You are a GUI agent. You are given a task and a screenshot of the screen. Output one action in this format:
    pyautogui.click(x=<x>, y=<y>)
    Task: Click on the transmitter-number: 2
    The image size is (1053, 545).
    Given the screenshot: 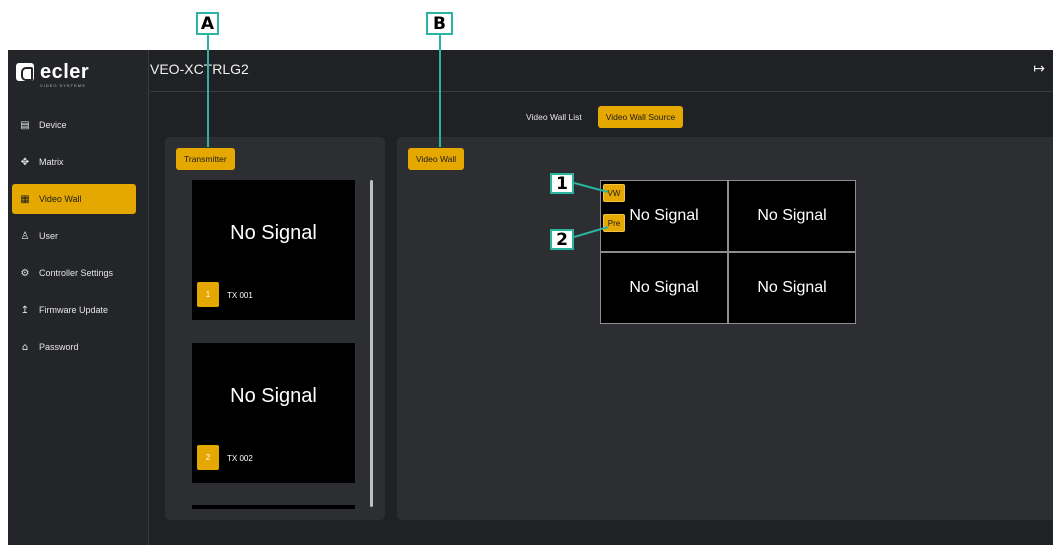 What is the action you would take?
    pyautogui.click(x=208, y=457)
    